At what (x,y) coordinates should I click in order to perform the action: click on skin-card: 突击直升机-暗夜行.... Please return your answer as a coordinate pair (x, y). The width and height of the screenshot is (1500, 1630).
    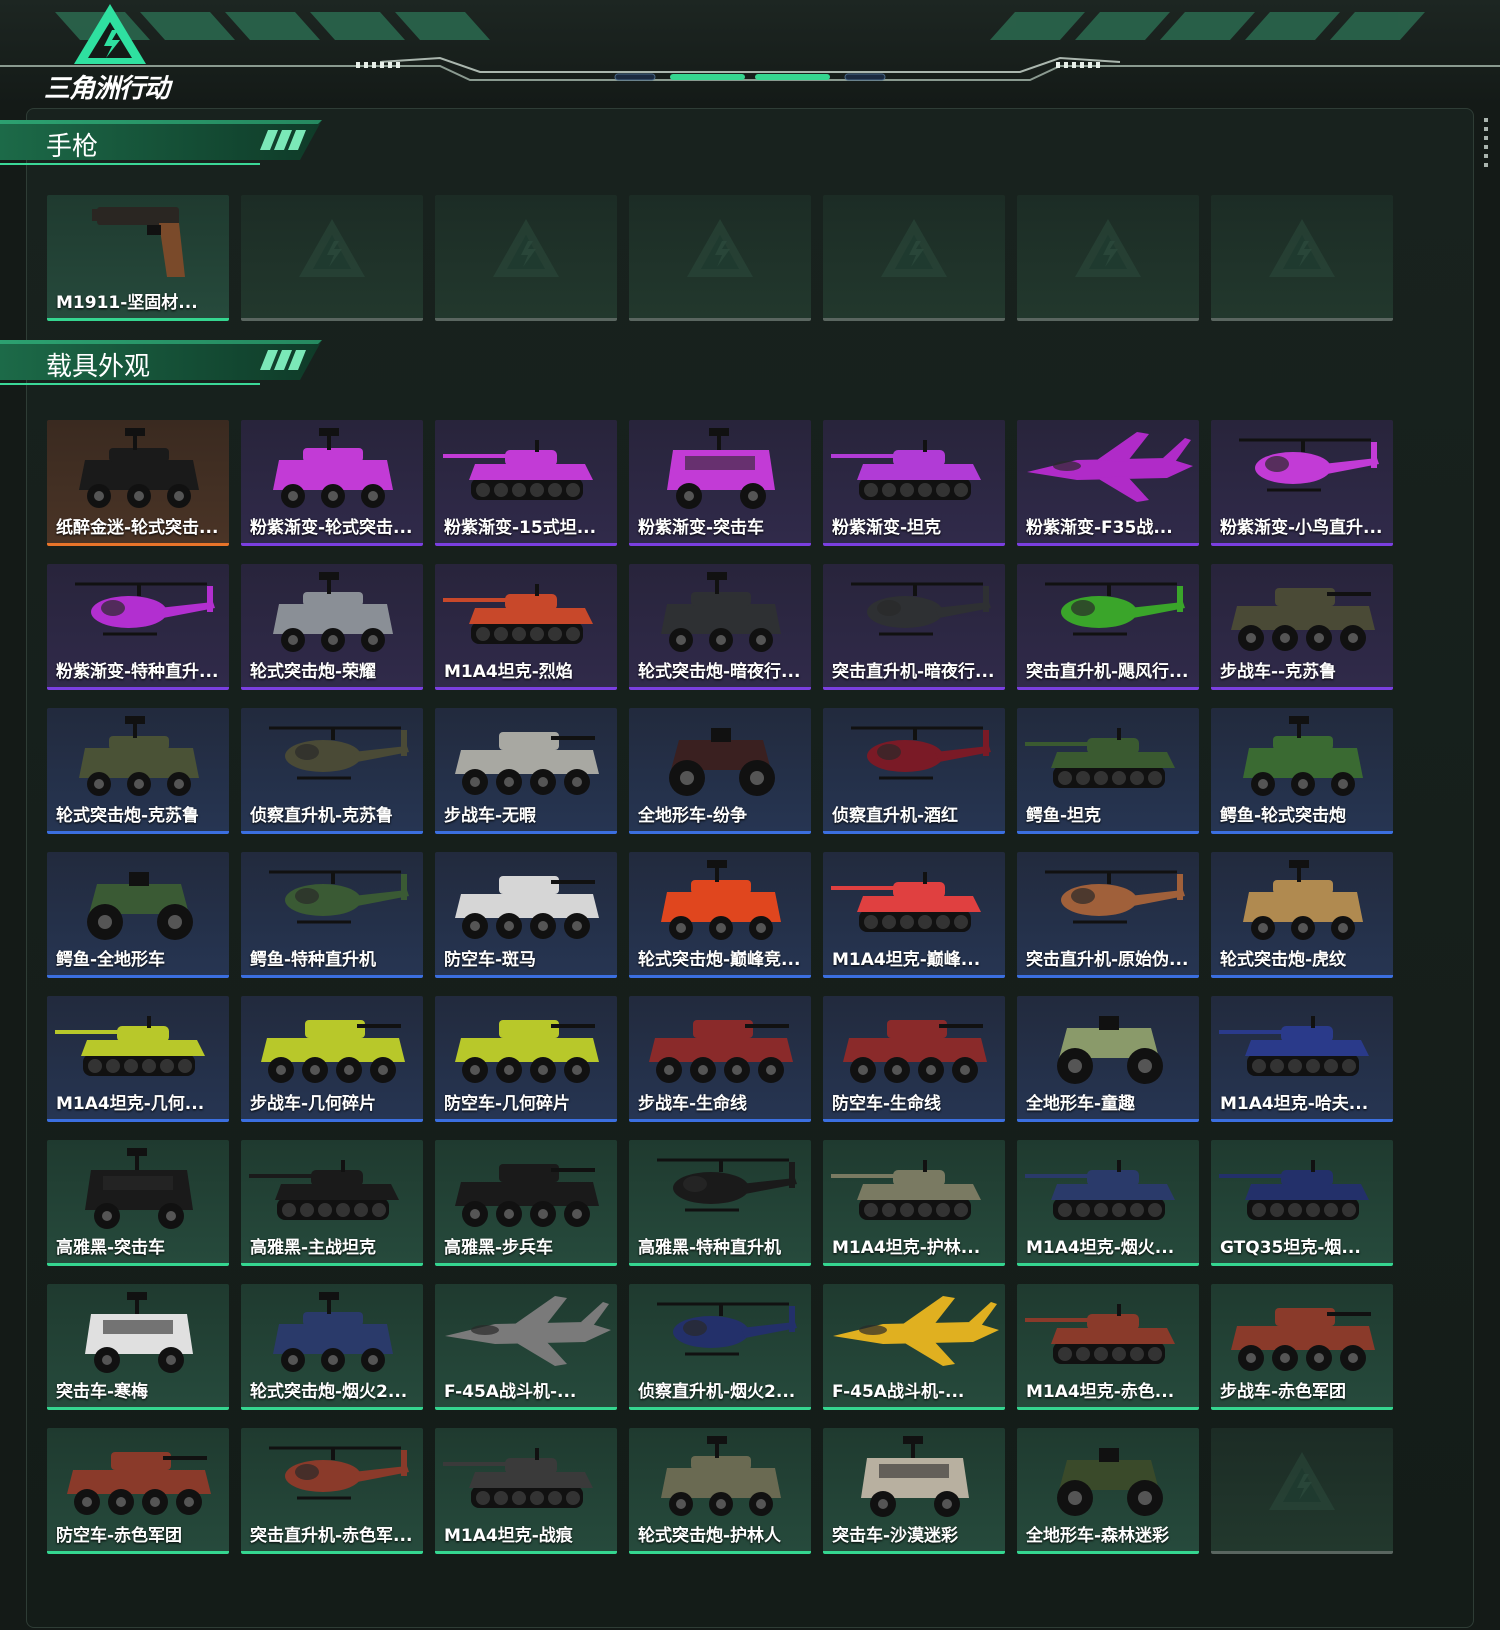
    Looking at the image, I should click on (914, 627).